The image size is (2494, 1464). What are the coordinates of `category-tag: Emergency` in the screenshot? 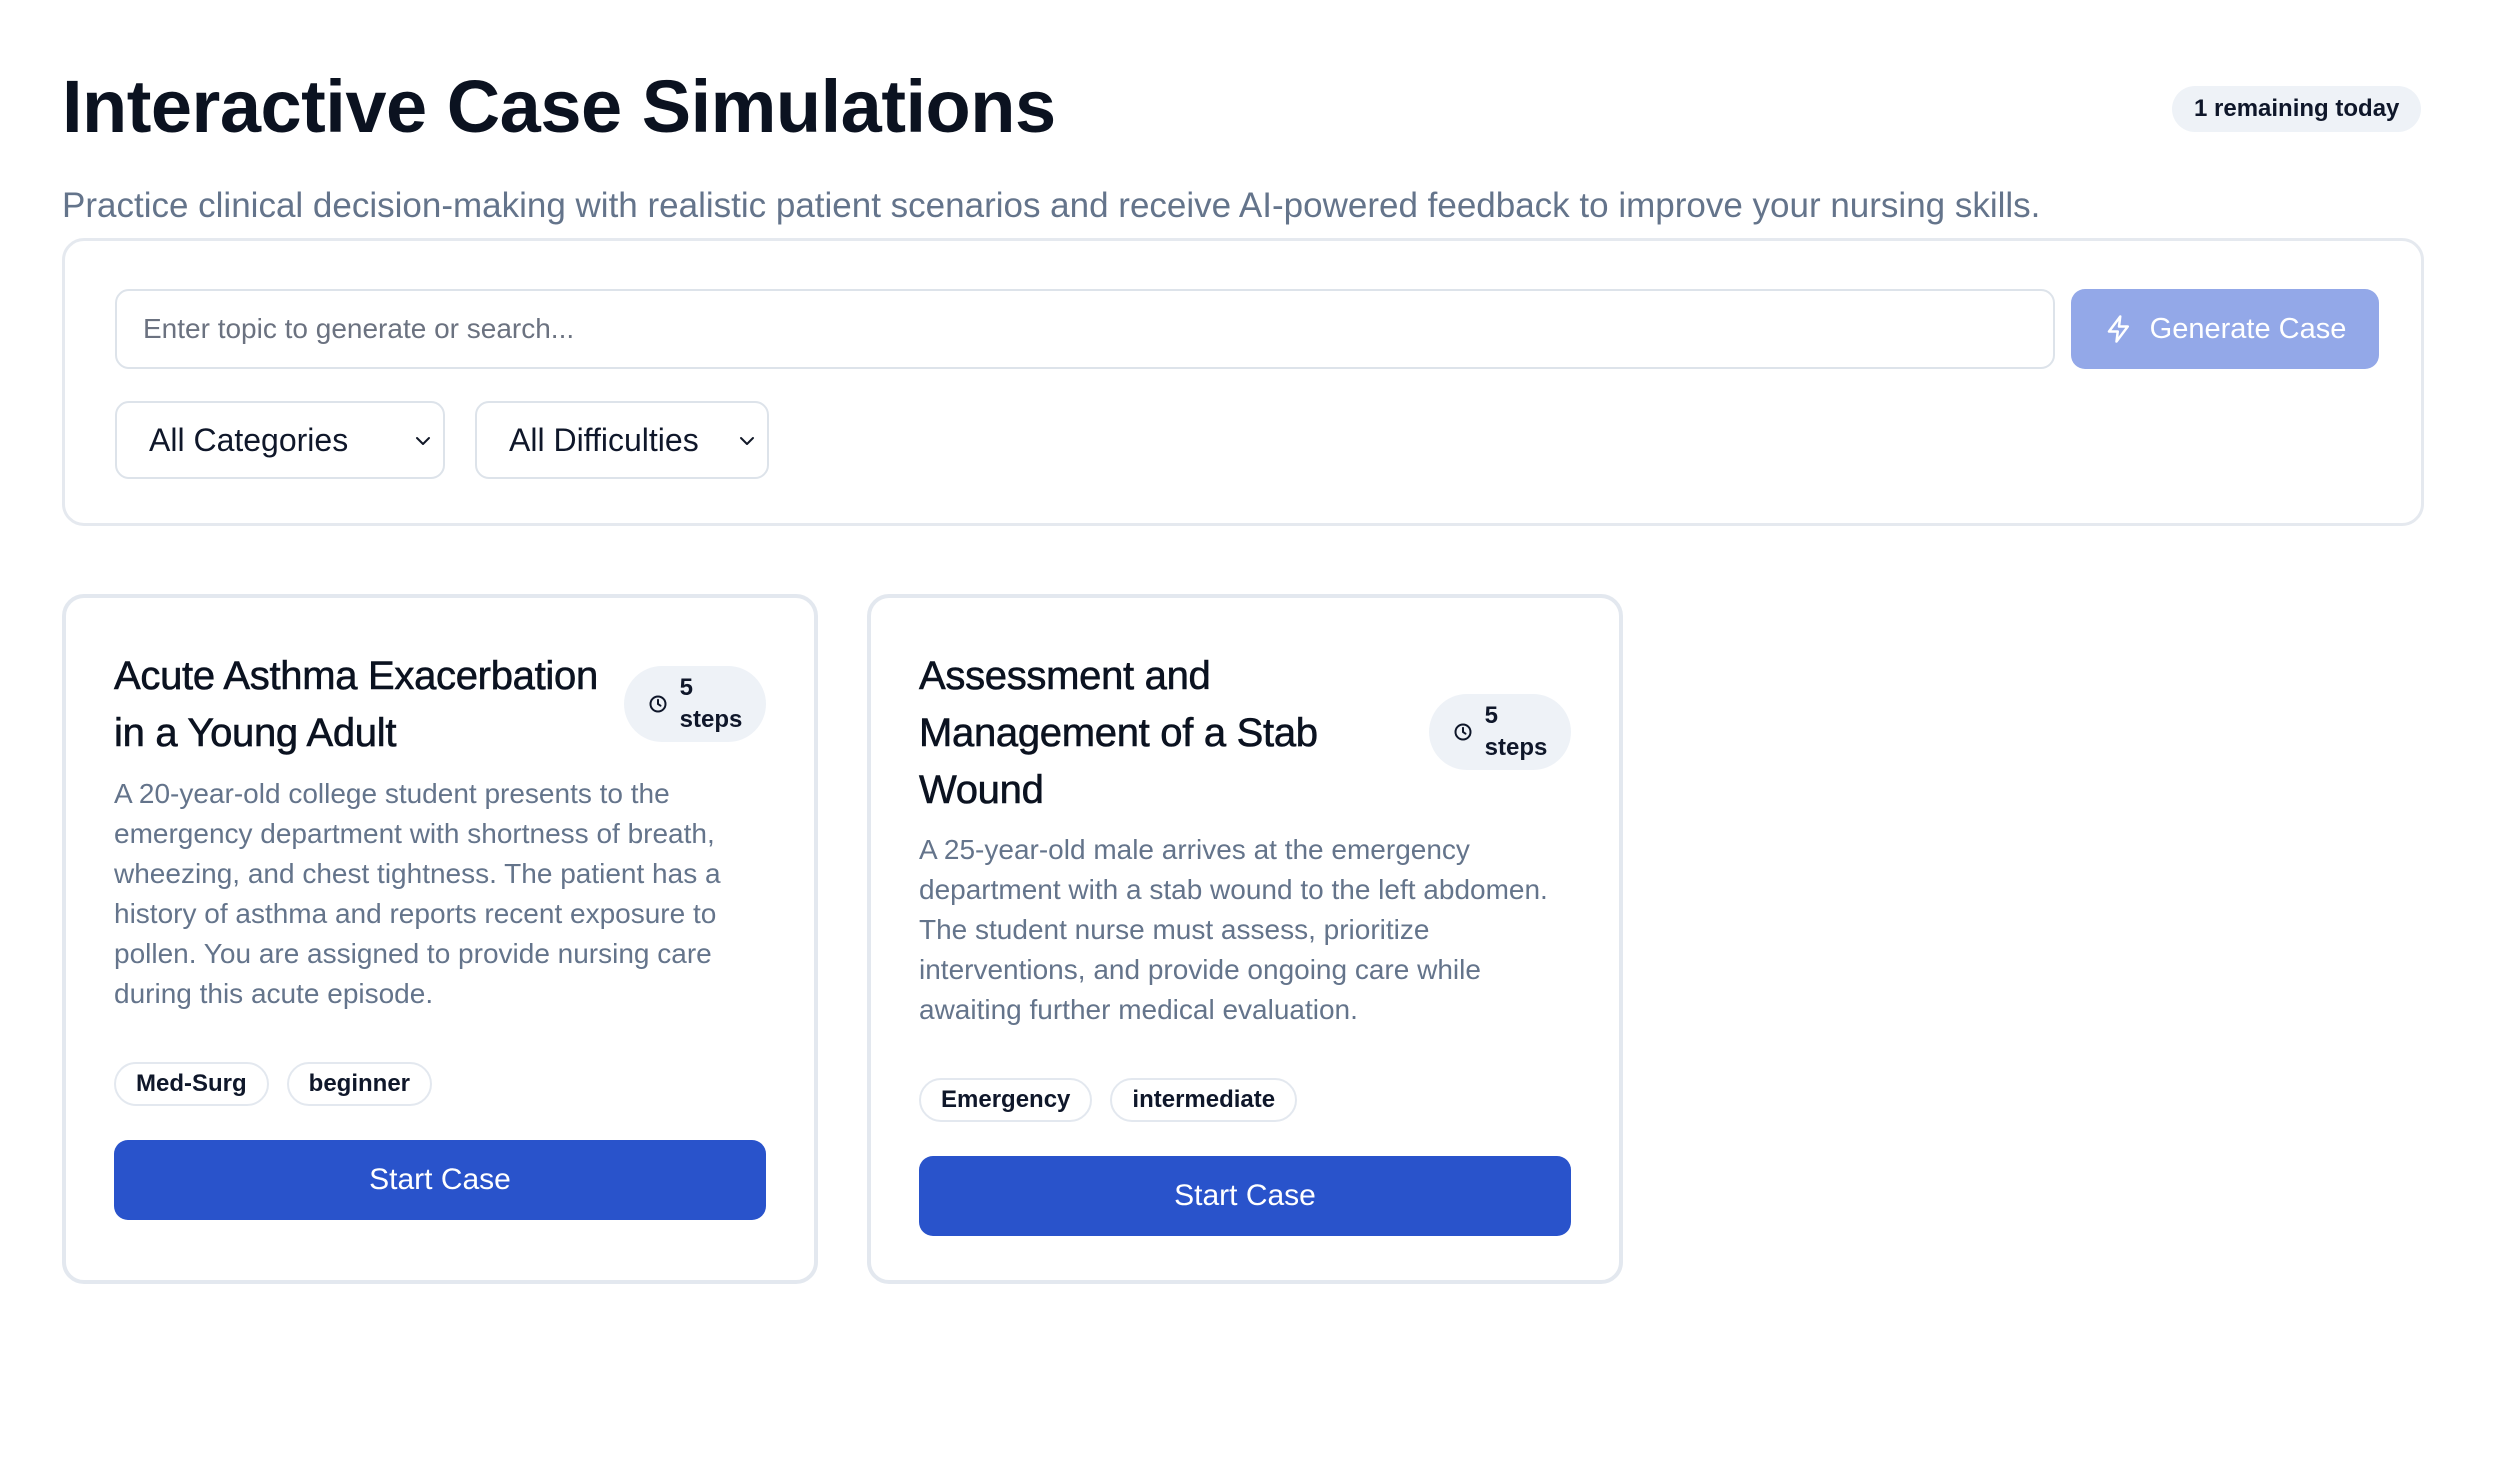 It's located at (1006, 1100).